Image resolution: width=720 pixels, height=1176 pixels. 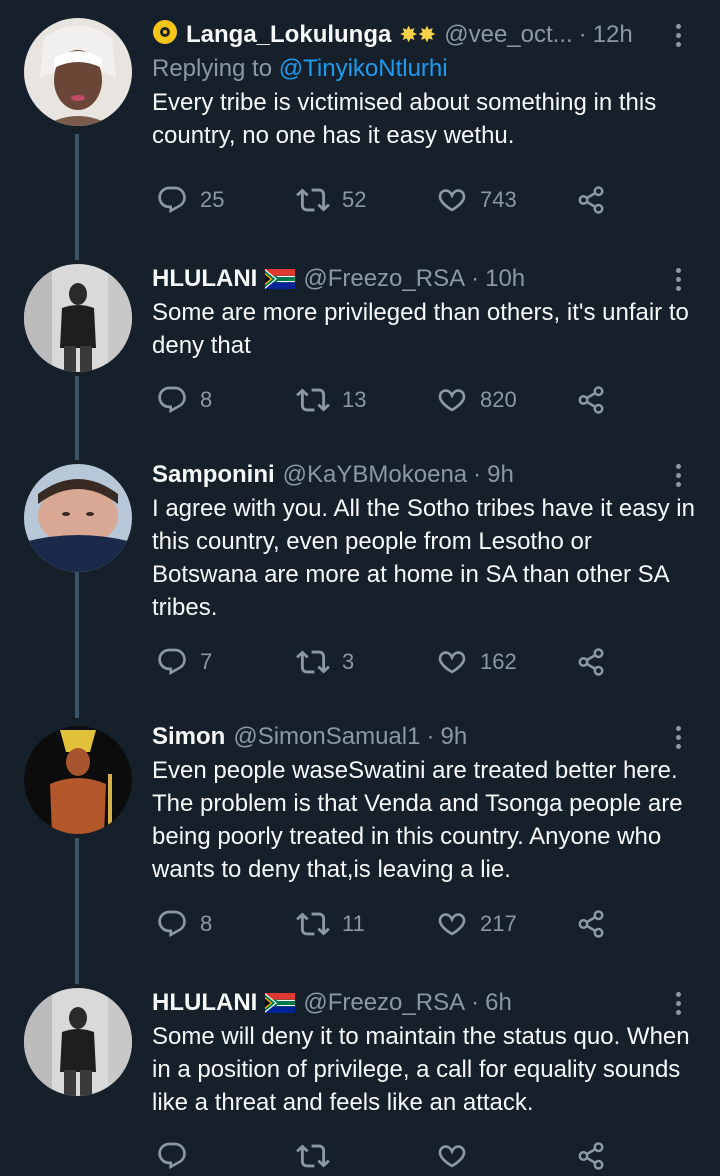 I want to click on tweet-actions: 8 13 820, so click(x=386, y=400).